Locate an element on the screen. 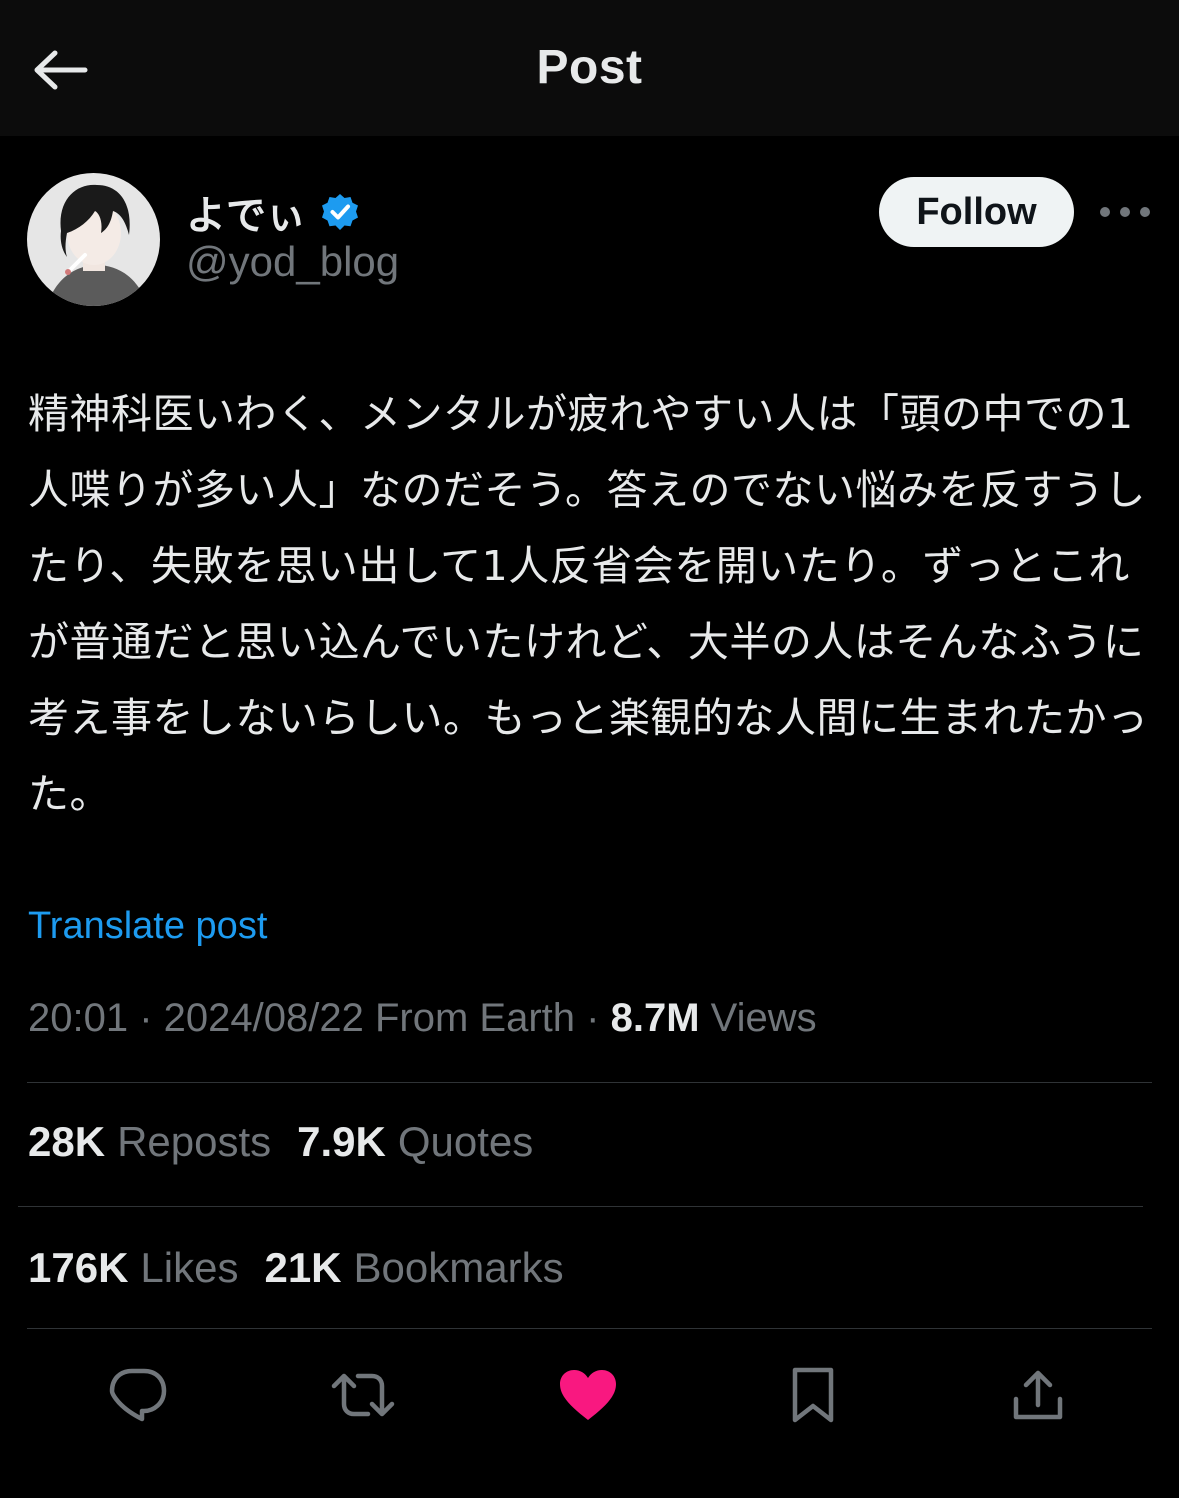 Image resolution: width=1179 pixels, height=1498 pixels. more-options-button is located at coordinates (1125, 212).